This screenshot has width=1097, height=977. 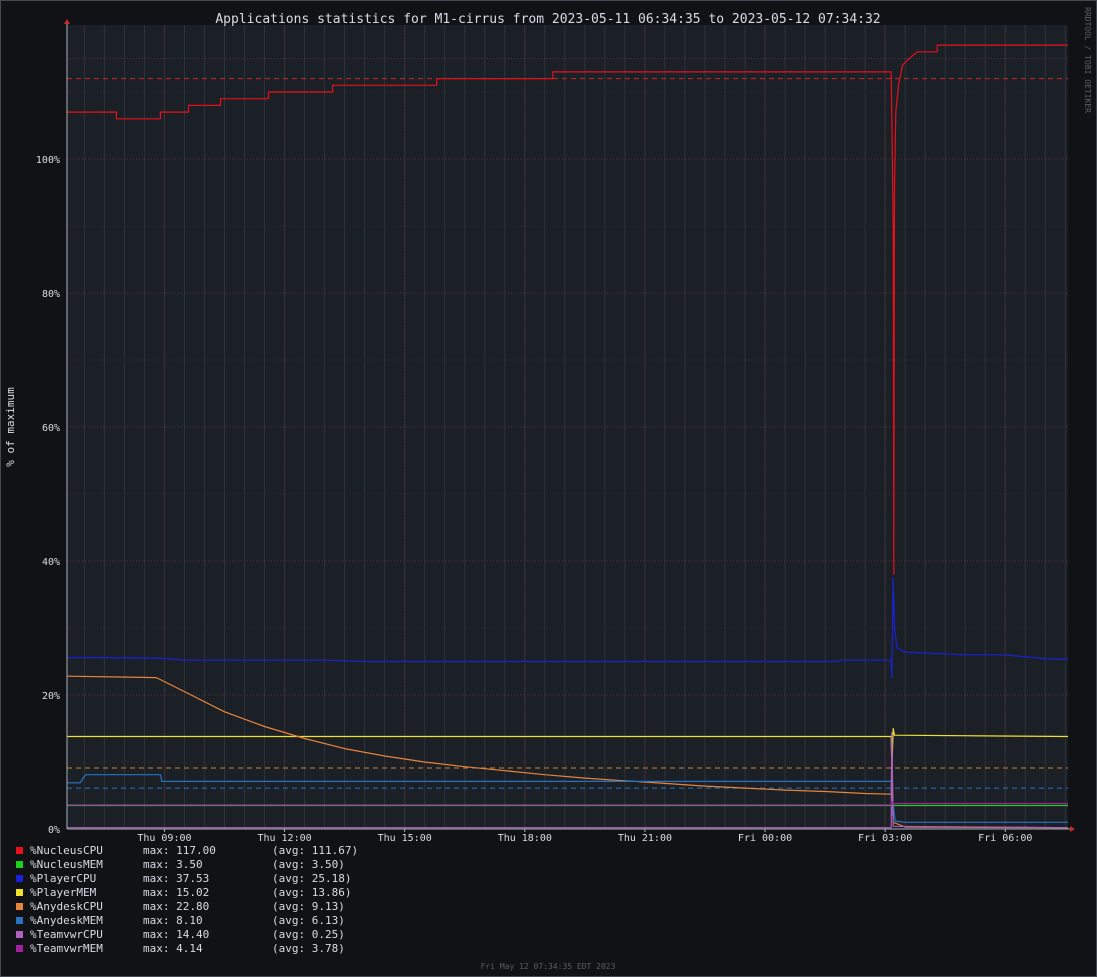 What do you see at coordinates (308, 934) in the screenshot?
I see `legend-avg: (avg: 0.25)` at bounding box center [308, 934].